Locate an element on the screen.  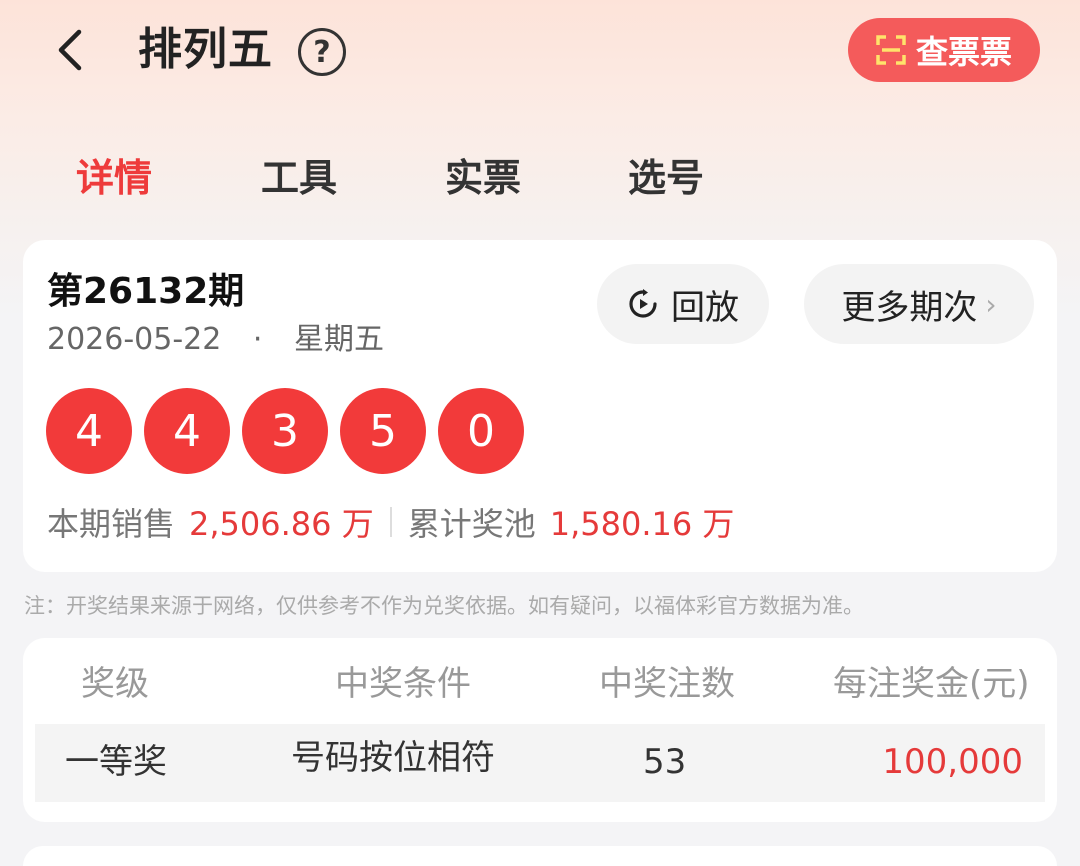
tab-real-tickets: 实票 is located at coordinates (483, 178).